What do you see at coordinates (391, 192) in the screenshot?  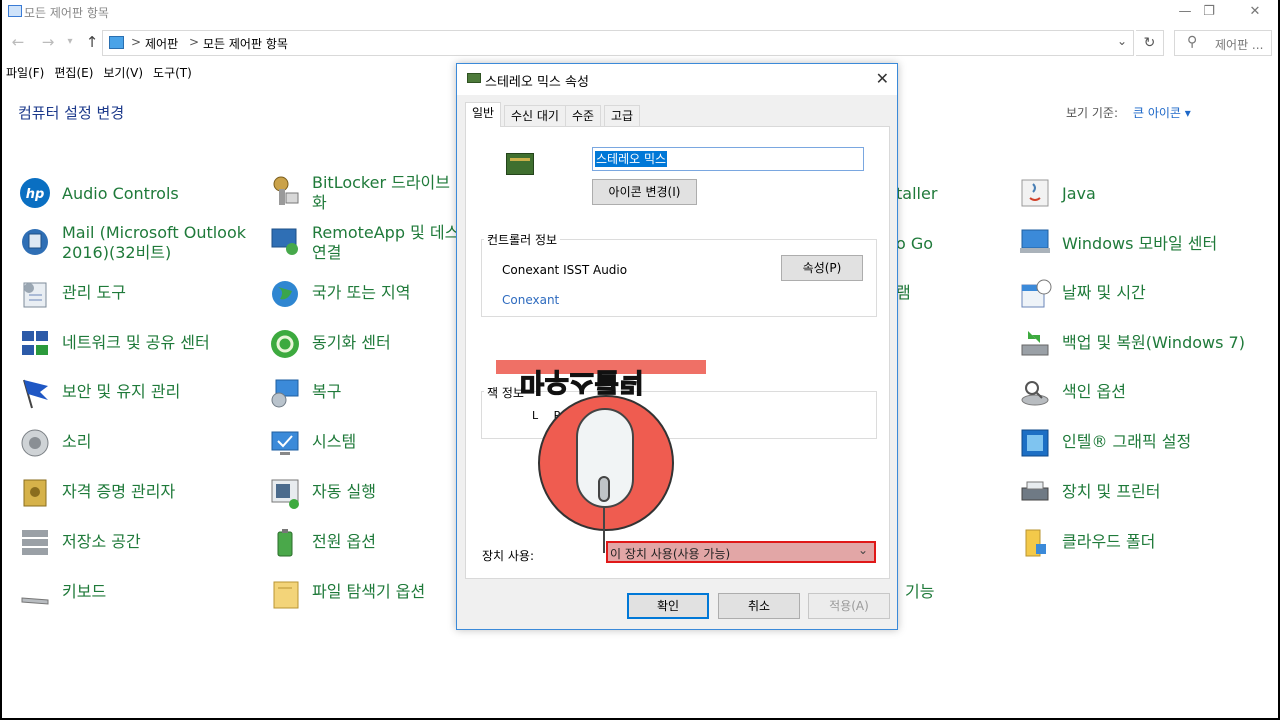 I see `cp-item-label: BitLocker 드라이브 ｜ 화` at bounding box center [391, 192].